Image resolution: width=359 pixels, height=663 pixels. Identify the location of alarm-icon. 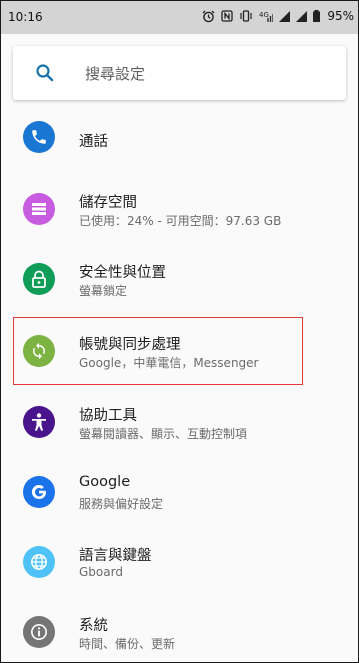
(208, 16).